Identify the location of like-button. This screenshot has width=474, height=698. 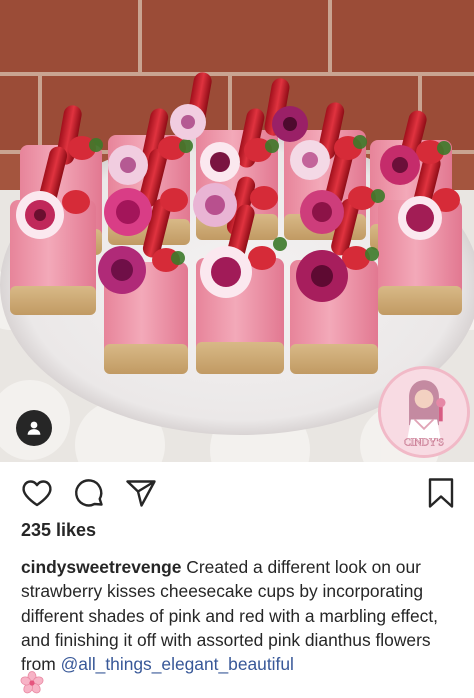
(37, 493).